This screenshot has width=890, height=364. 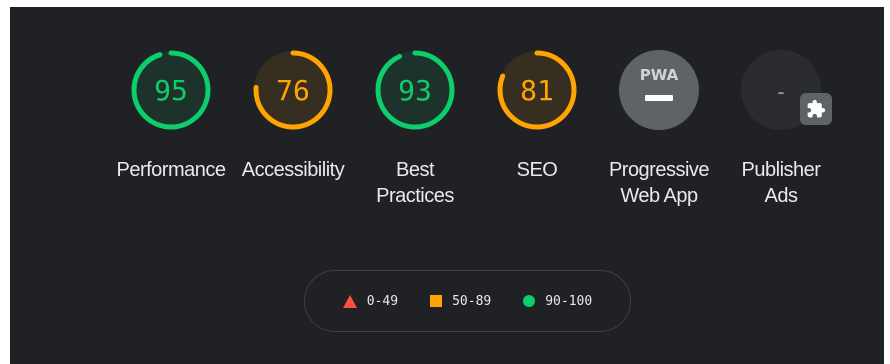 I want to click on puzzle-icon, so click(x=816, y=109).